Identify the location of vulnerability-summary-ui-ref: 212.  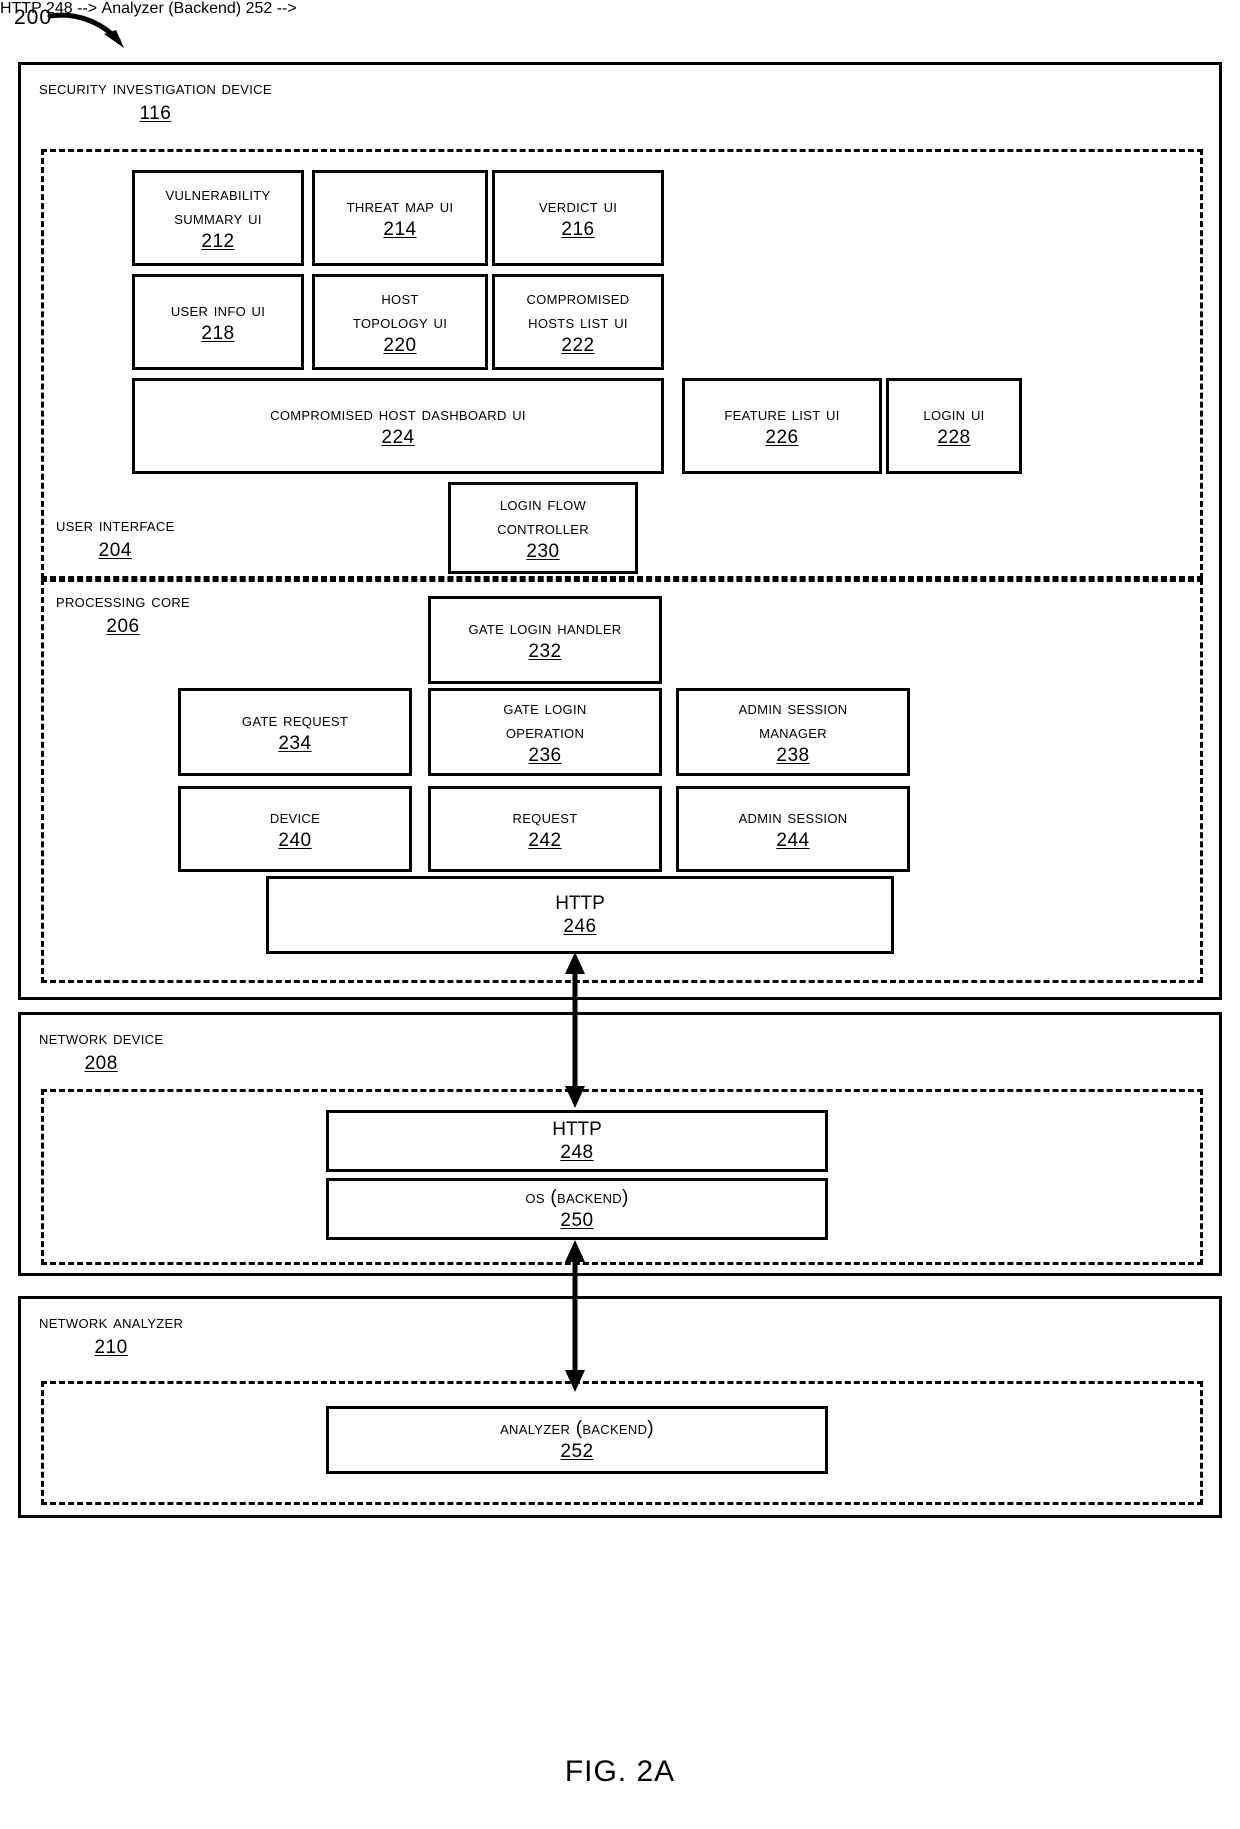
(218, 241).